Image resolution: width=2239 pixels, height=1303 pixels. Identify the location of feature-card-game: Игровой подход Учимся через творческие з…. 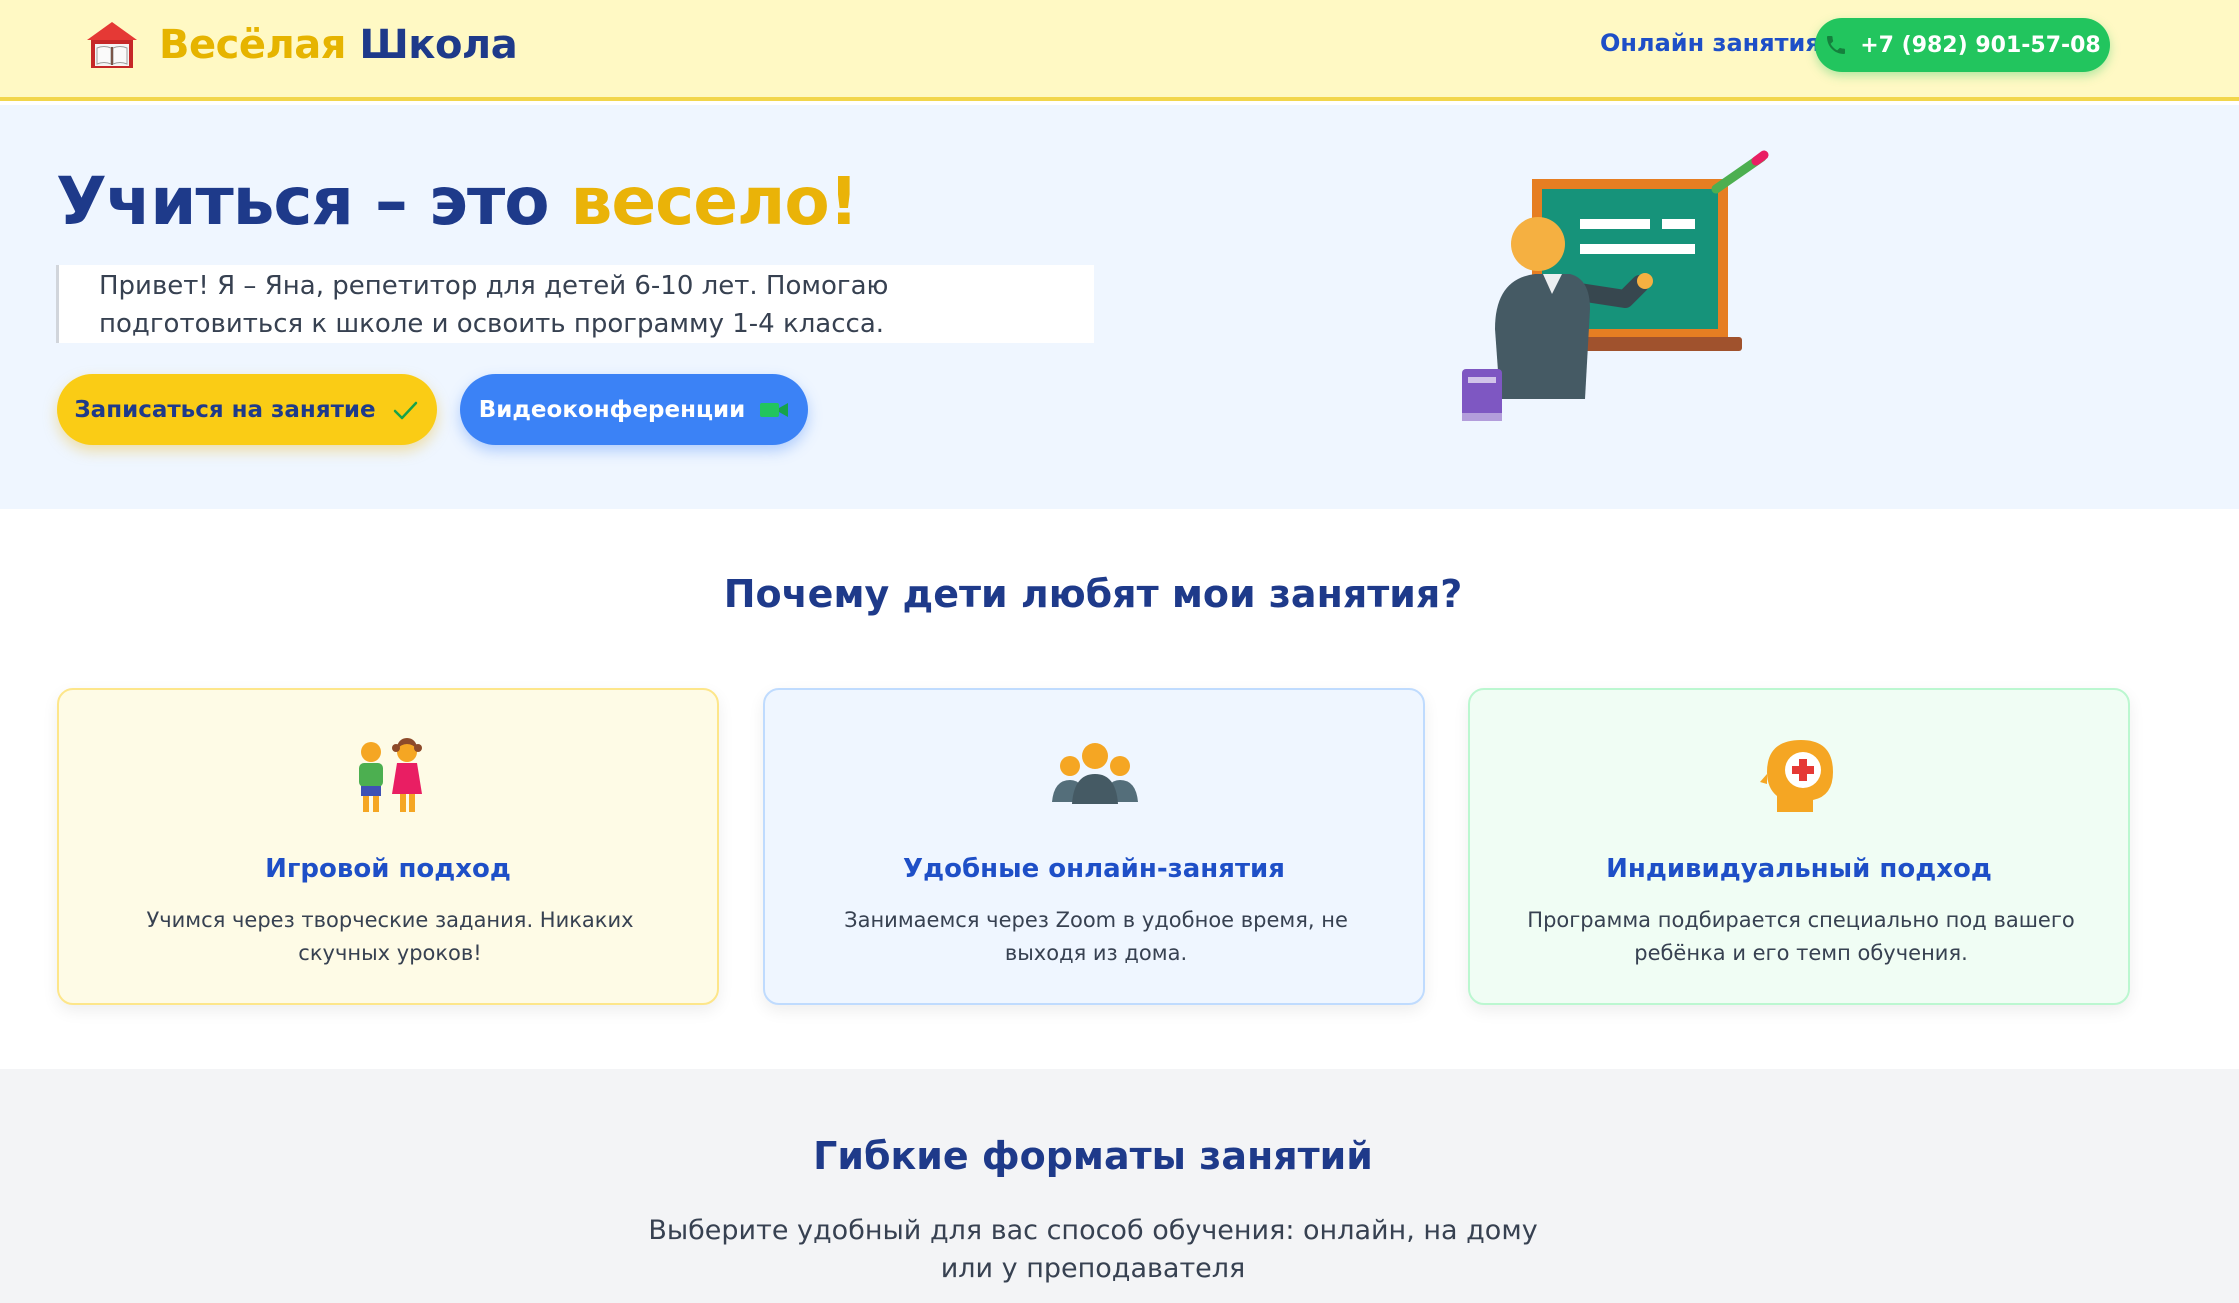
(388, 846).